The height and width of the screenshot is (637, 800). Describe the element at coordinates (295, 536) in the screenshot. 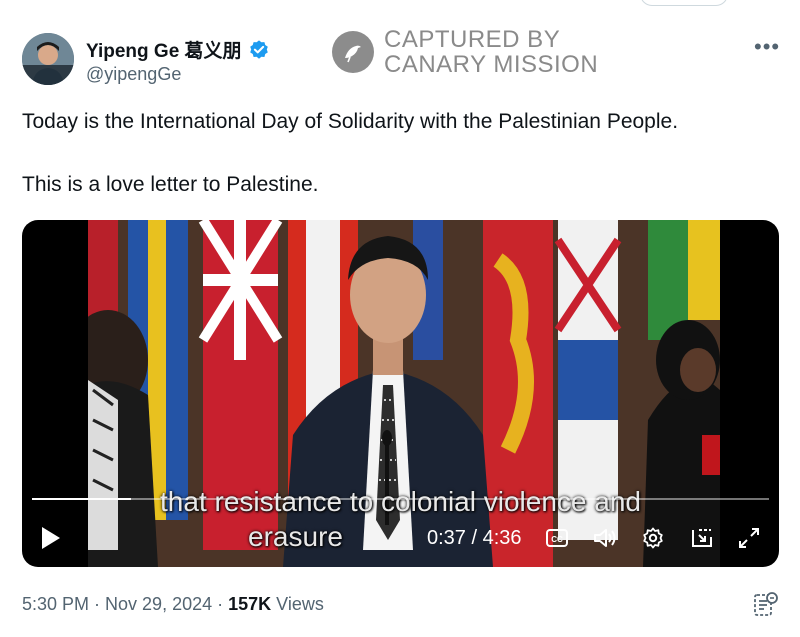

I see `video-subtitle-line2: erasure` at that location.